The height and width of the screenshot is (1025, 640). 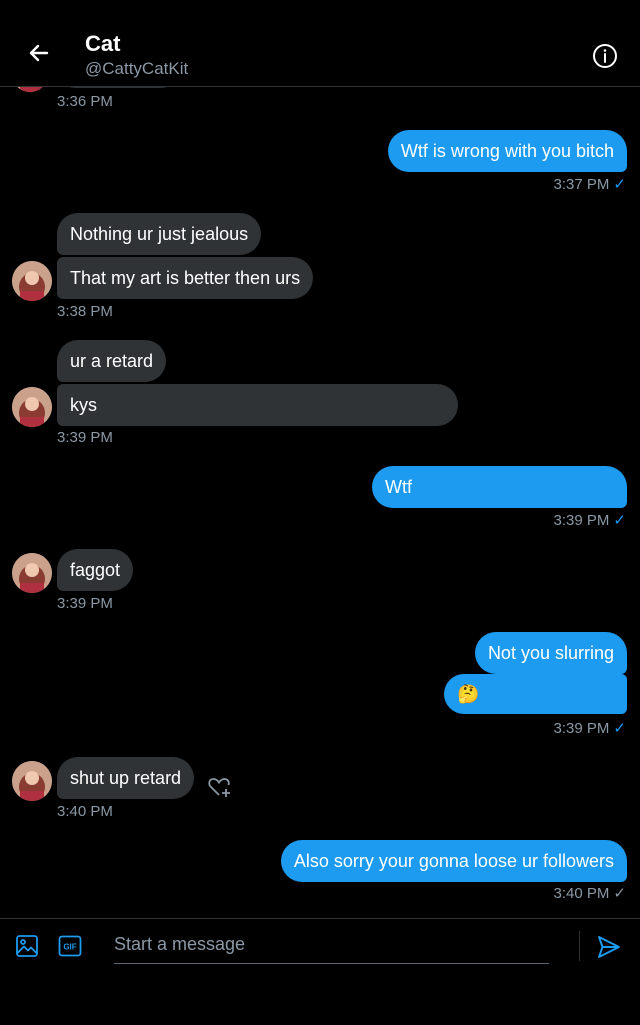 What do you see at coordinates (331, 944) in the screenshot?
I see `message-input` at bounding box center [331, 944].